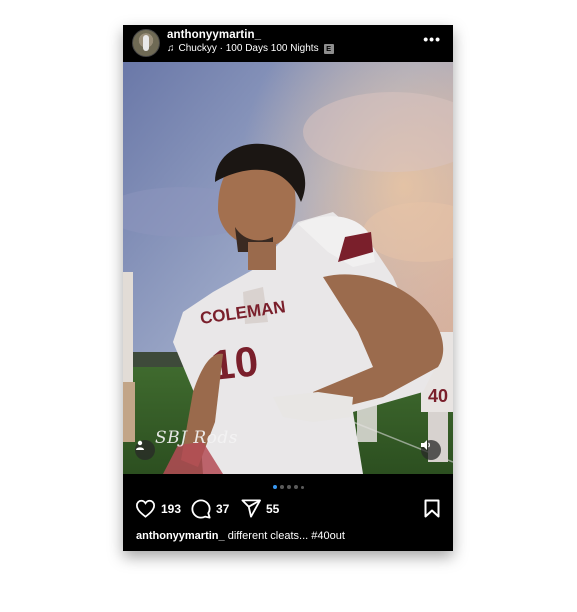  I want to click on like-button: 193, so click(158, 508).